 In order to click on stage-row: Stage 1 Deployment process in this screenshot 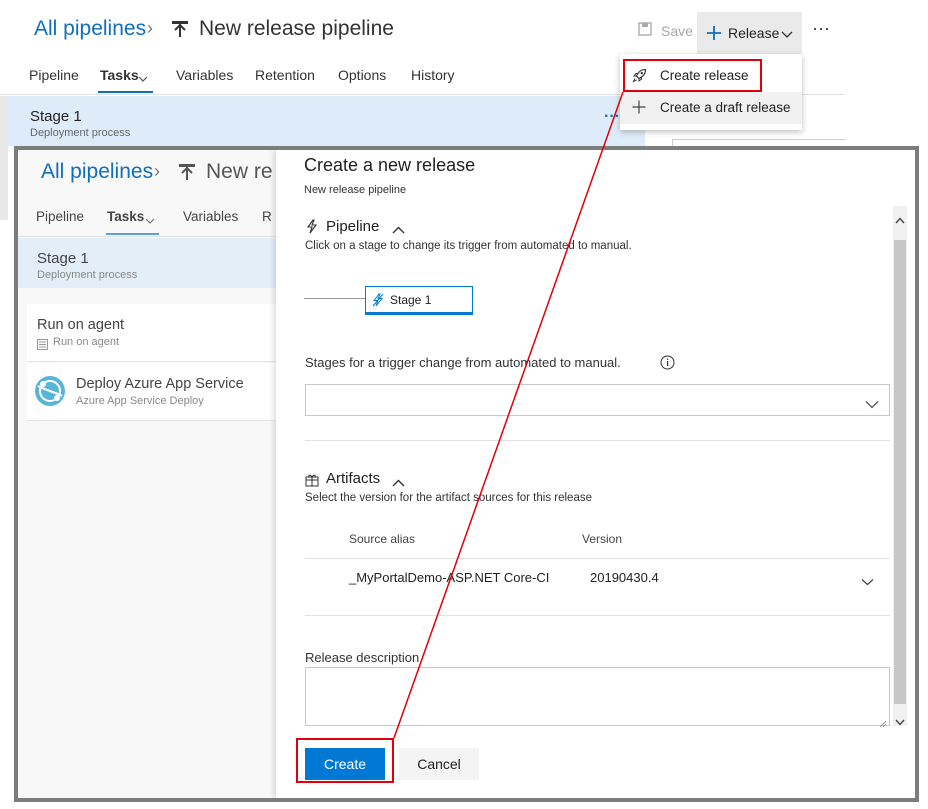, I will do `click(147, 263)`.